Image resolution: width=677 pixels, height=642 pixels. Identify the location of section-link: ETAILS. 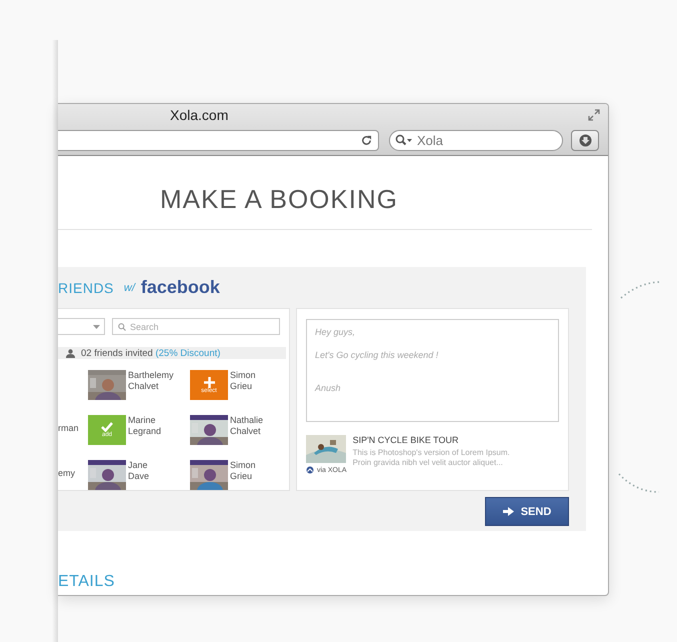
(333, 582).